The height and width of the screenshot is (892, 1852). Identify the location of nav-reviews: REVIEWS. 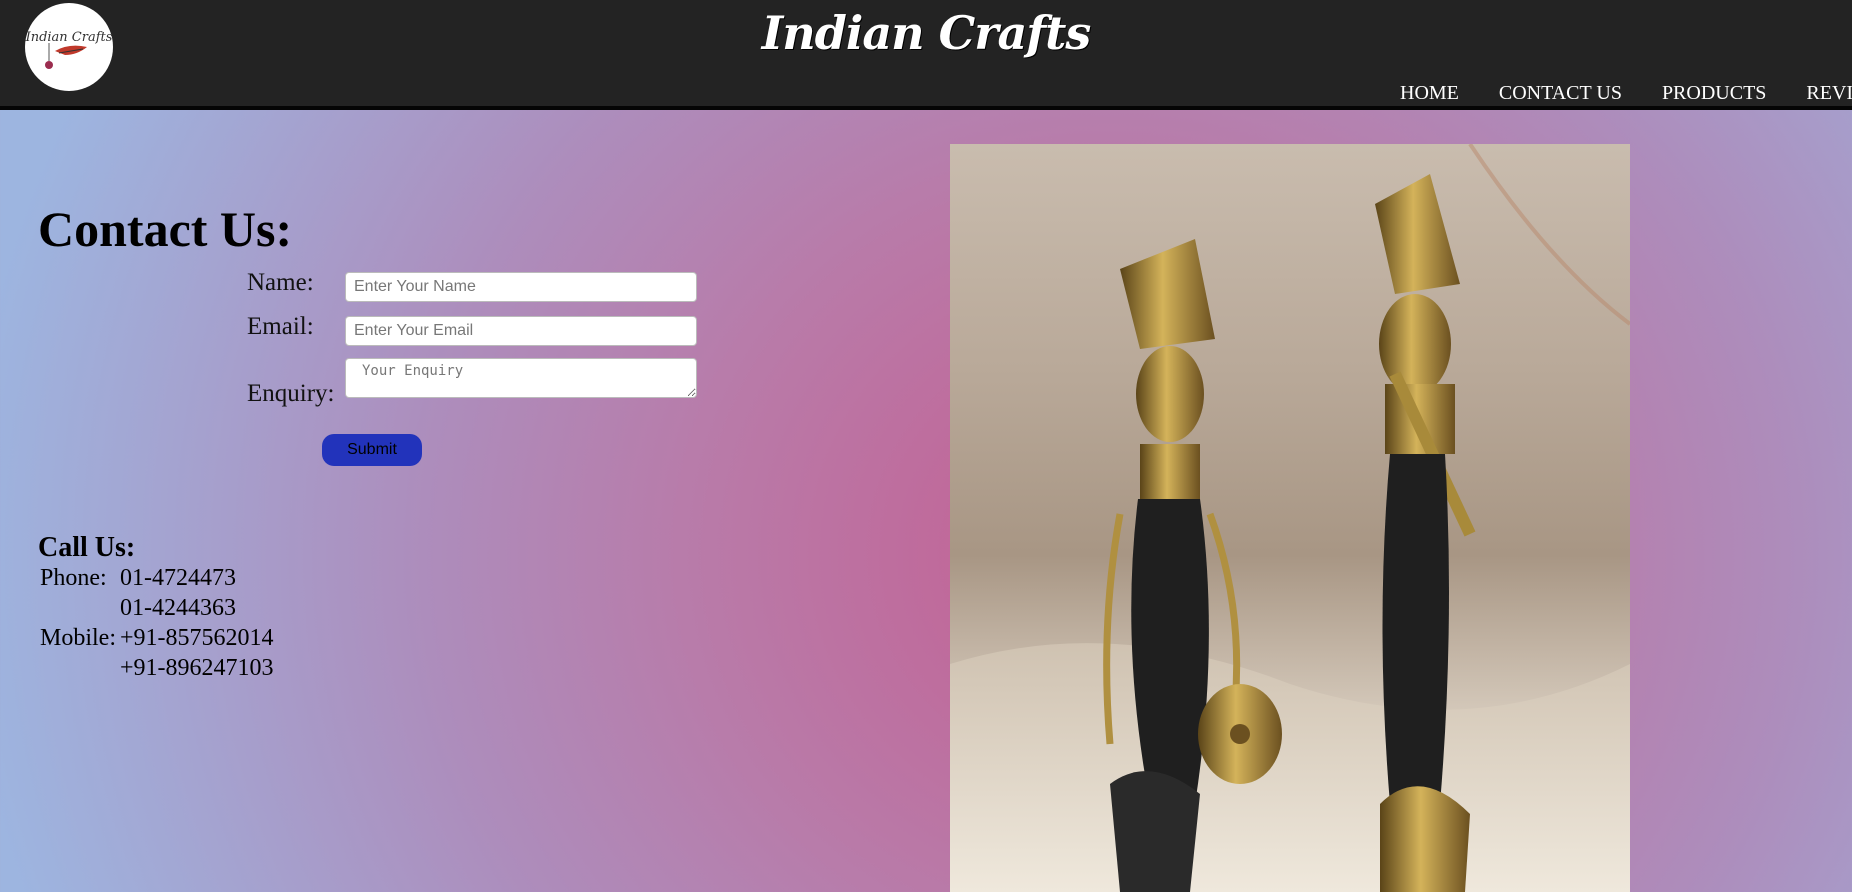
(1829, 93).